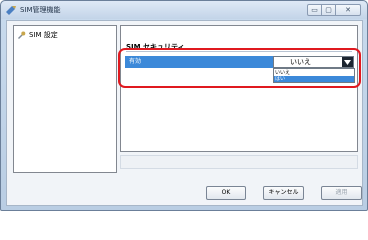 Image resolution: width=368 pixels, height=240 pixels. What do you see at coordinates (239, 162) in the screenshot?
I see `description-area` at bounding box center [239, 162].